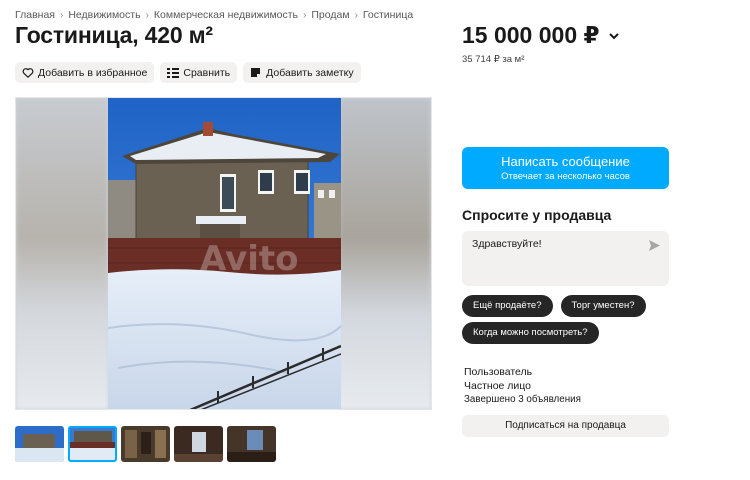 Image resolution: width=750 pixels, height=480 pixels. Describe the element at coordinates (104, 15) in the screenshot. I see `breadcrumb-item-realty: Недвижимость` at that location.